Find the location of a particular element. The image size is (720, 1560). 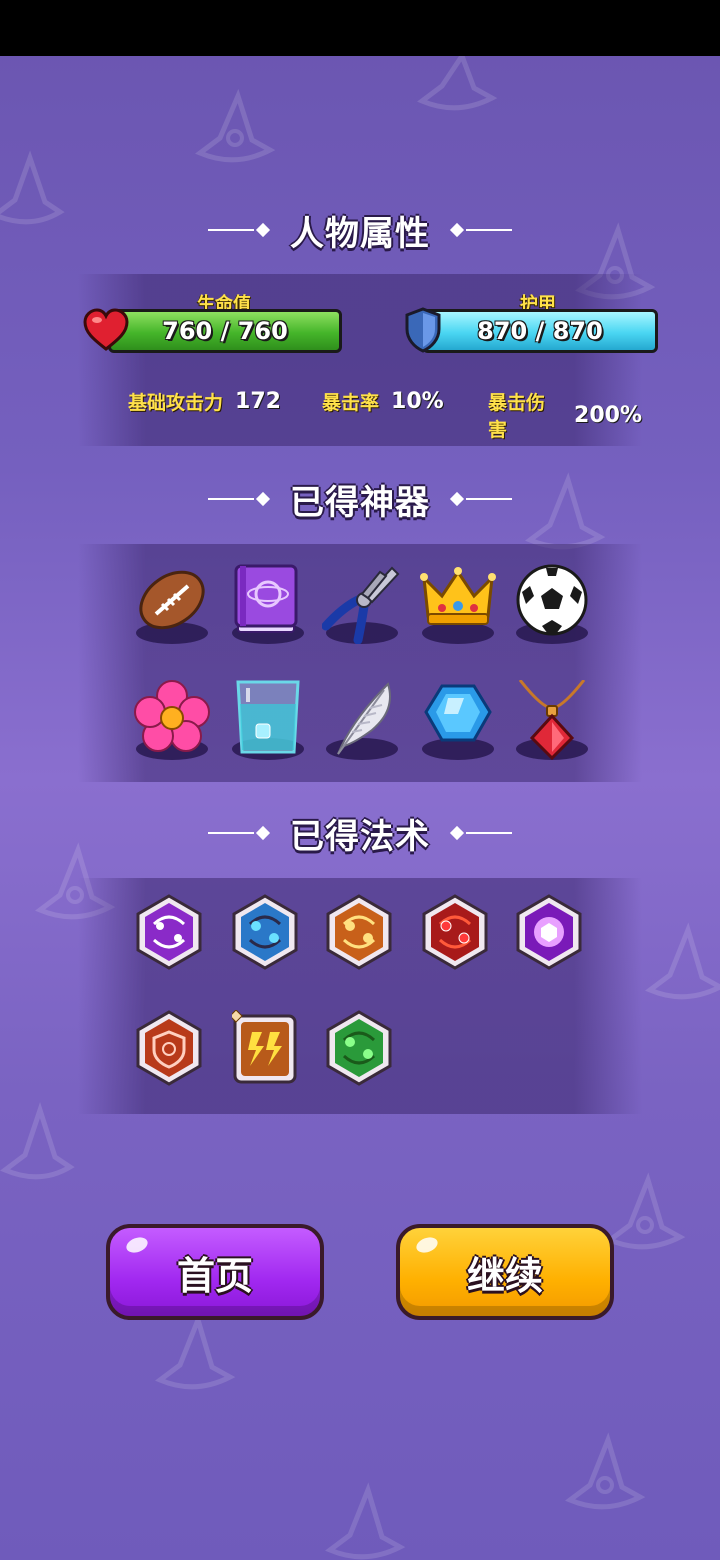

blue-gem-icon is located at coordinates (458, 713).